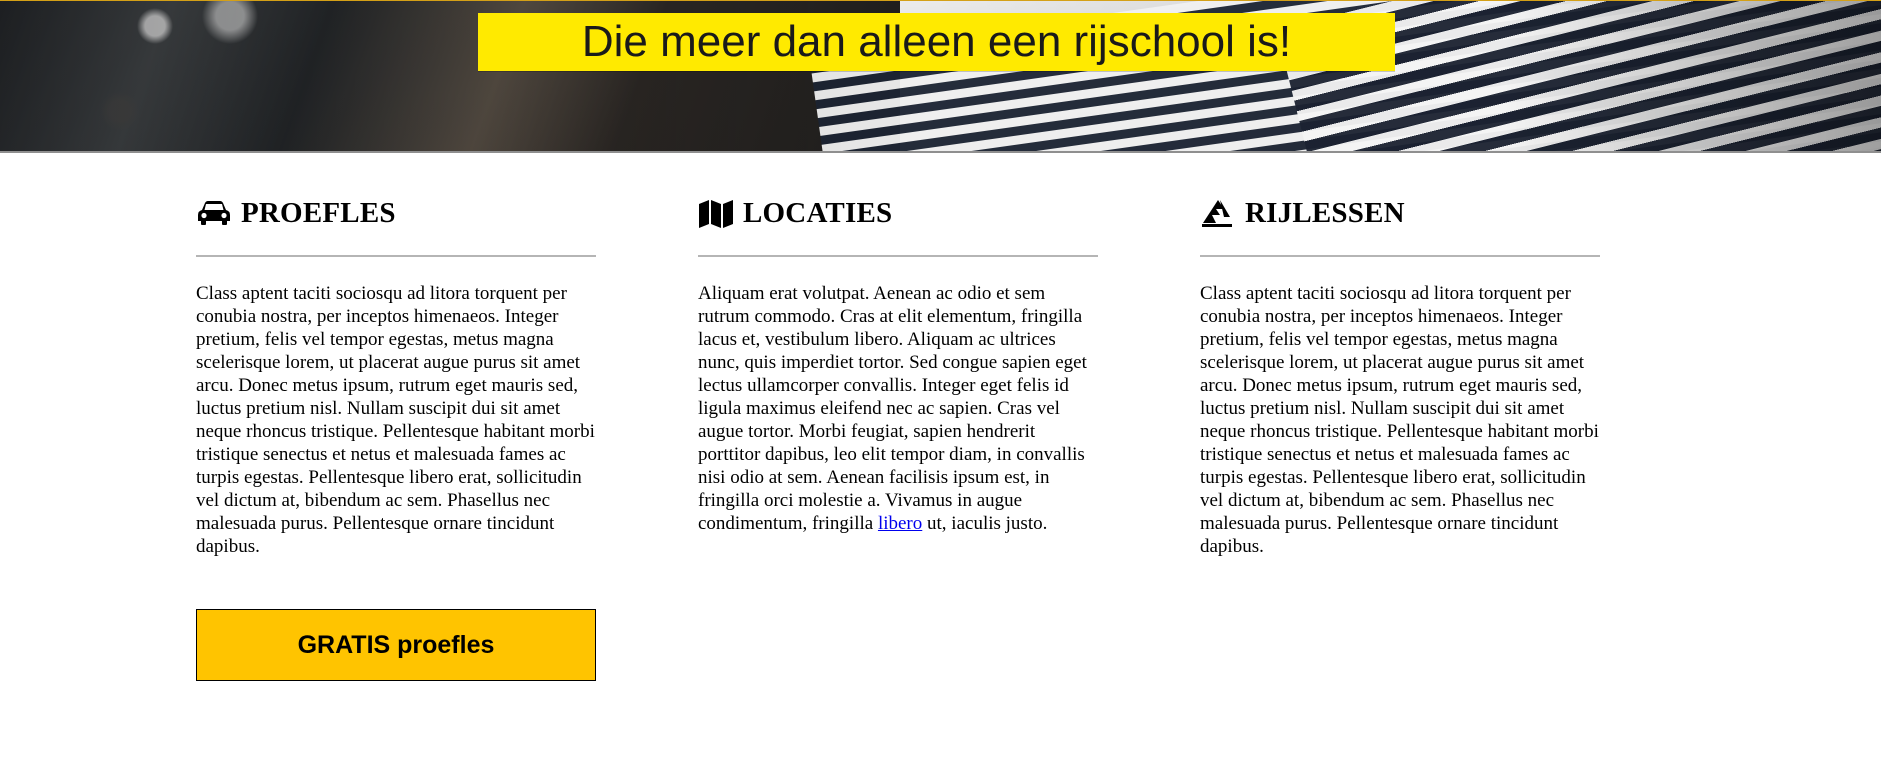  I want to click on hero-tagline: Die meer dan alleen een rijschool is!, so click(936, 41).